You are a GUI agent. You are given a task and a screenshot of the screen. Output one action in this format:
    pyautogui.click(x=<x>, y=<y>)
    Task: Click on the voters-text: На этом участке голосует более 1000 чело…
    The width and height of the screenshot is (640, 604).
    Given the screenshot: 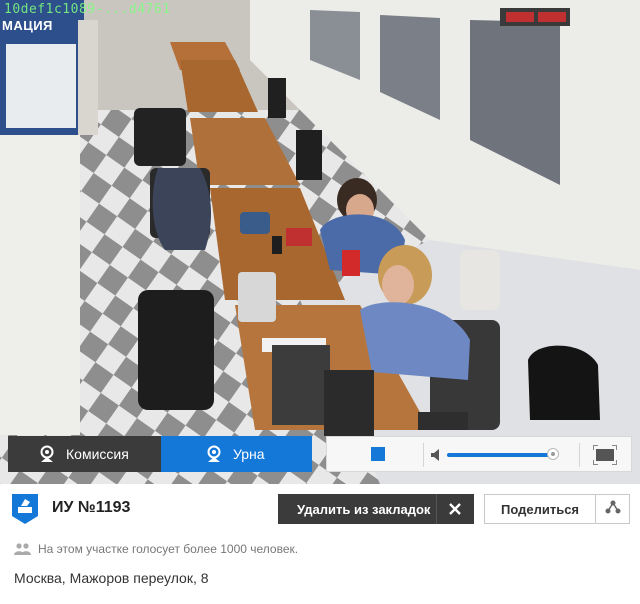 What is the action you would take?
    pyautogui.click(x=168, y=549)
    